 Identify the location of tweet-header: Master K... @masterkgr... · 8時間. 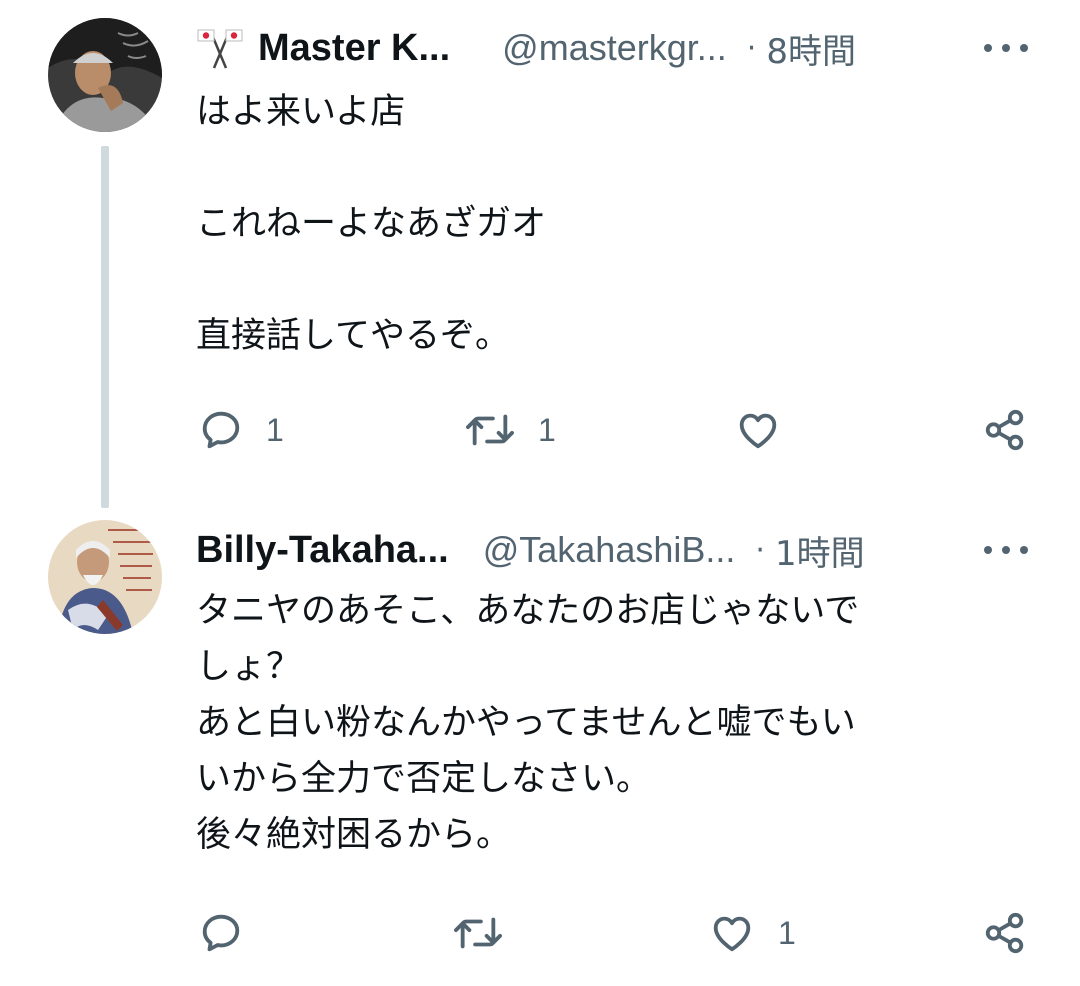
(526, 48).